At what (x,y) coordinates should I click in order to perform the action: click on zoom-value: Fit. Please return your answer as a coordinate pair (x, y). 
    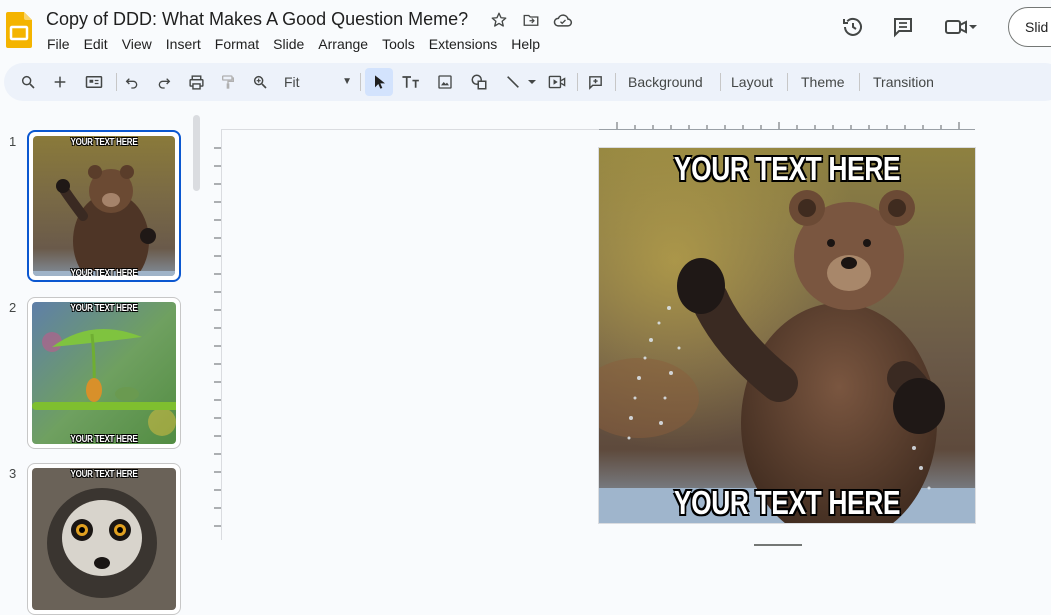
    Looking at the image, I should click on (292, 82).